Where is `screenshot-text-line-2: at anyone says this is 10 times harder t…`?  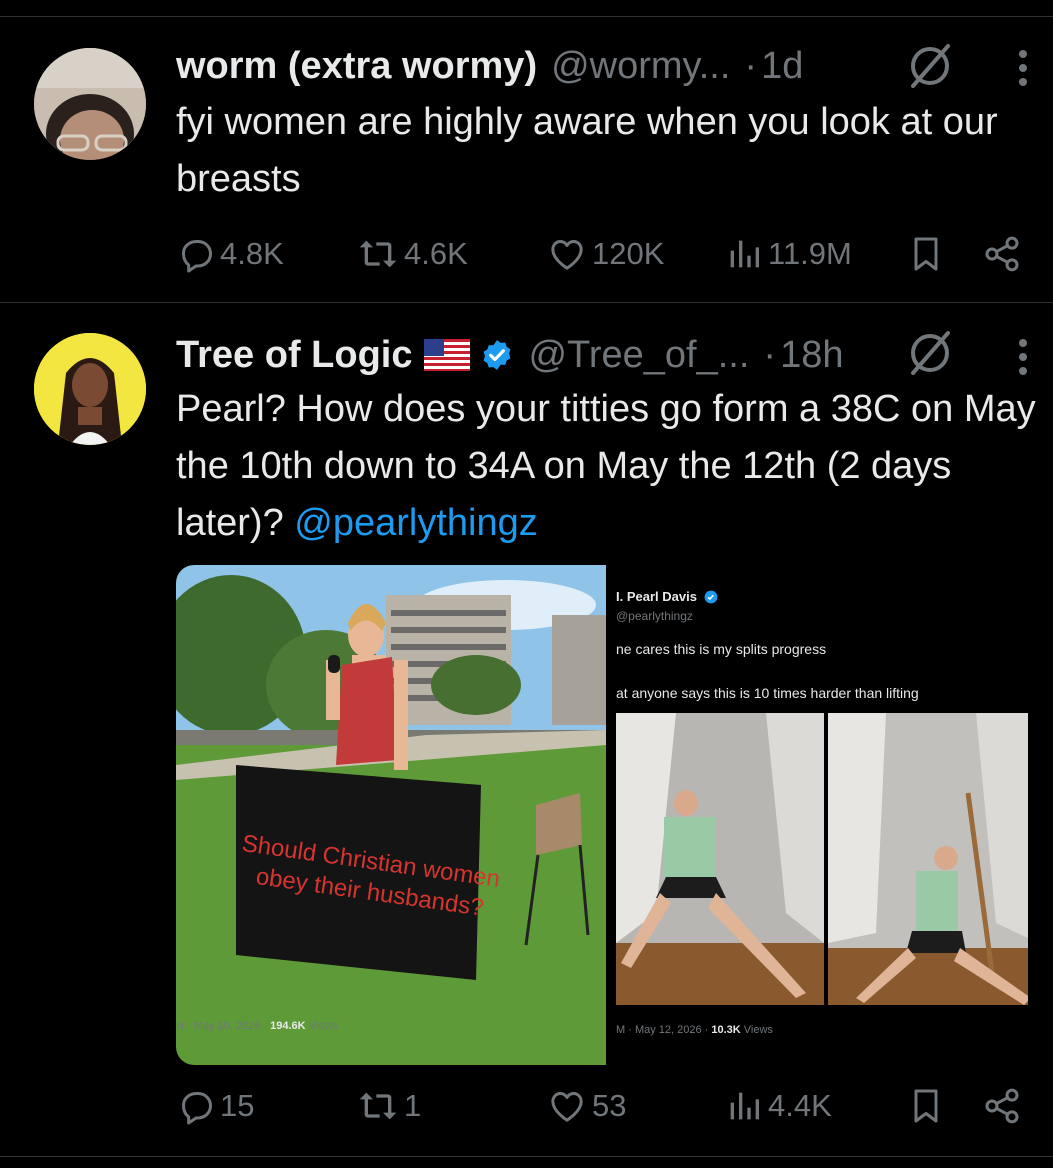 screenshot-text-line-2: at anyone says this is 10 times harder t… is located at coordinates (767, 693).